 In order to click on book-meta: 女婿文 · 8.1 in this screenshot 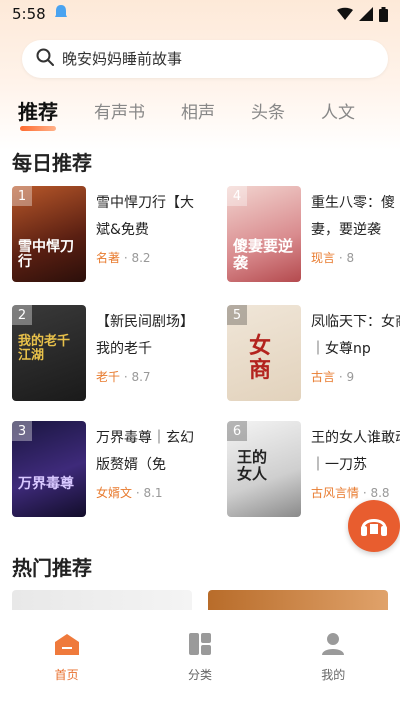, I will do `click(129, 493)`.